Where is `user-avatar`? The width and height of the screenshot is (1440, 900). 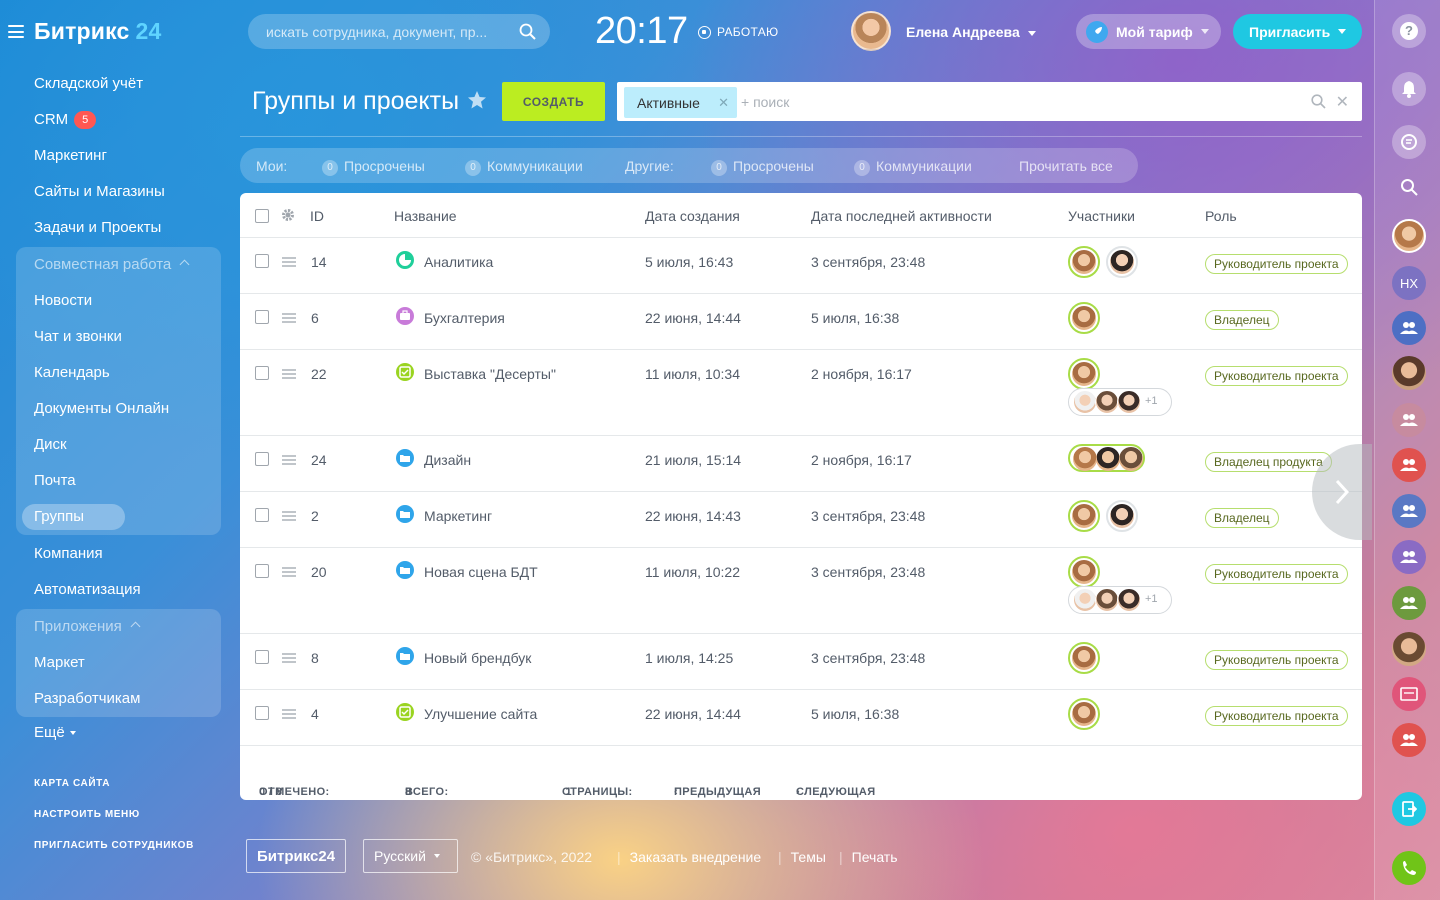
user-avatar is located at coordinates (871, 31).